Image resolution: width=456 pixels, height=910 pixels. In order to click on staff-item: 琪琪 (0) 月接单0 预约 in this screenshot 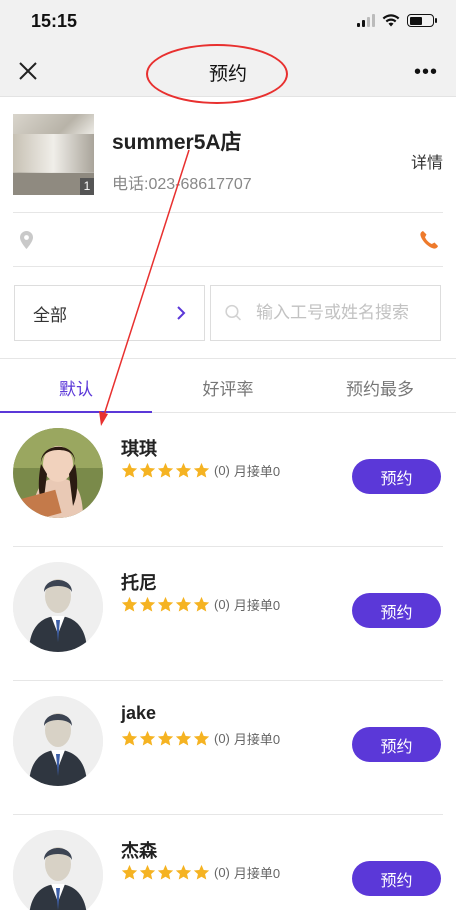, I will do `click(228, 480)`.